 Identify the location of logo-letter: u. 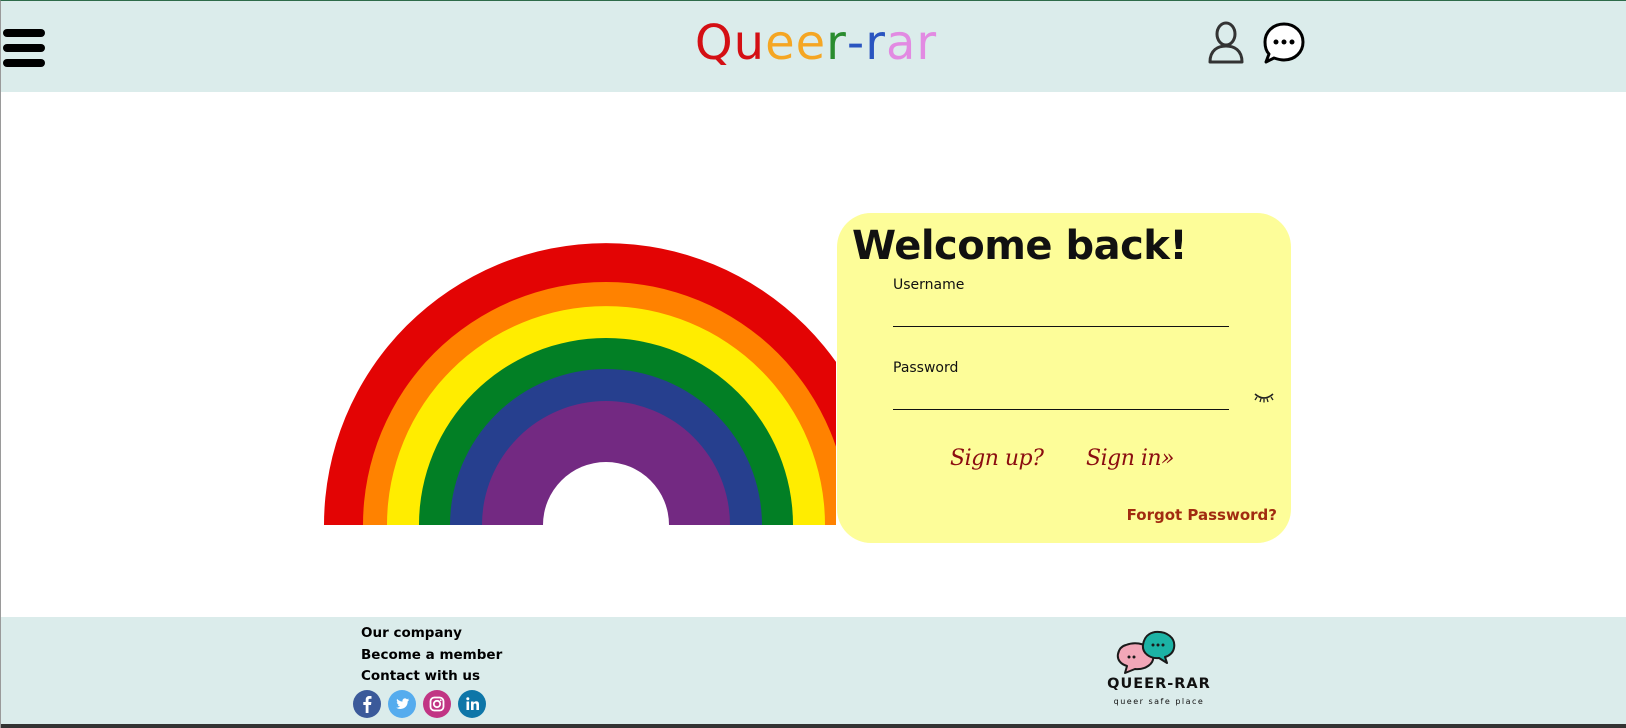
(749, 43).